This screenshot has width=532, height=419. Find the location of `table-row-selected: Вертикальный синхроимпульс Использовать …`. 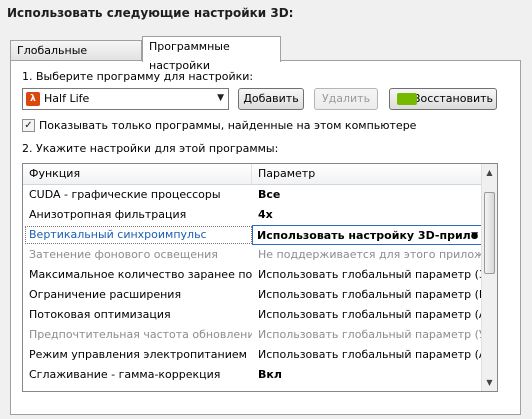

table-row-selected: Вертикальный синхроимпульс Использовать … is located at coordinates (253, 235).